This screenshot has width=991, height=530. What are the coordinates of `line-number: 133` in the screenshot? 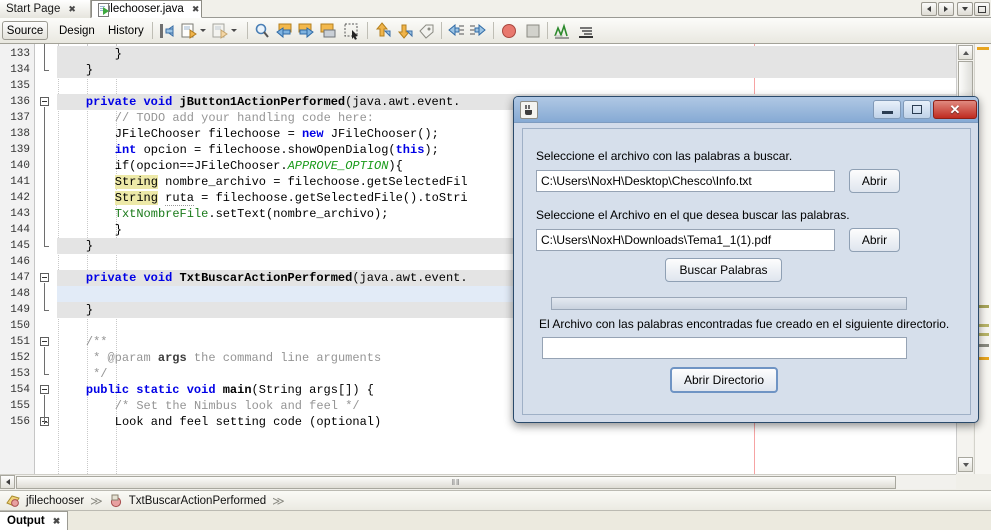 It's located at (20, 54).